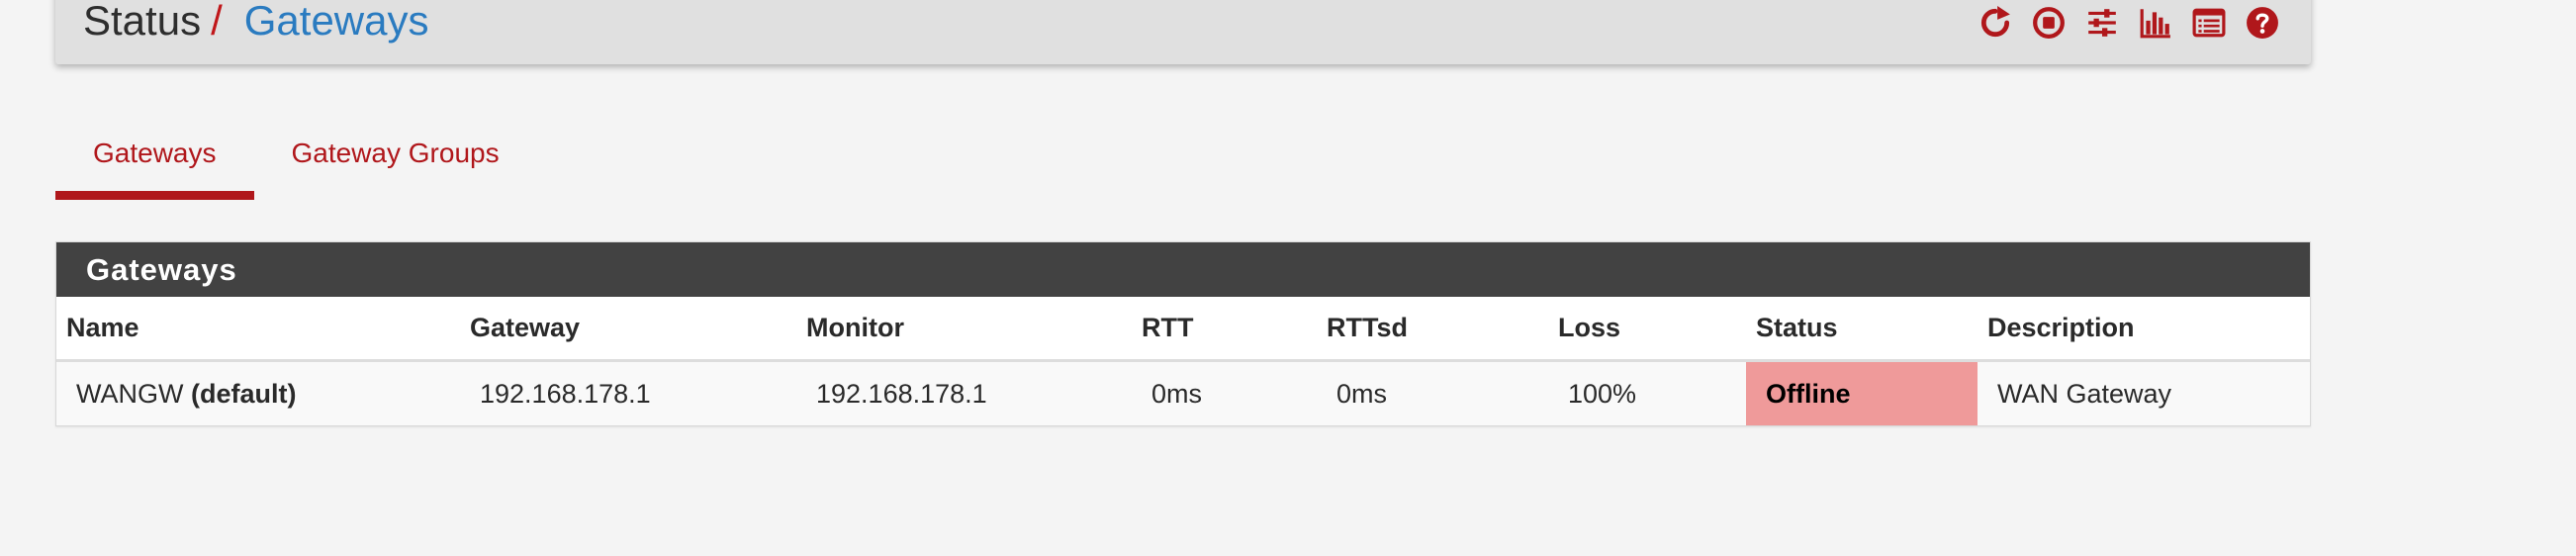  Describe the element at coordinates (143, 22) in the screenshot. I see `breadcrumb-root: Status` at that location.